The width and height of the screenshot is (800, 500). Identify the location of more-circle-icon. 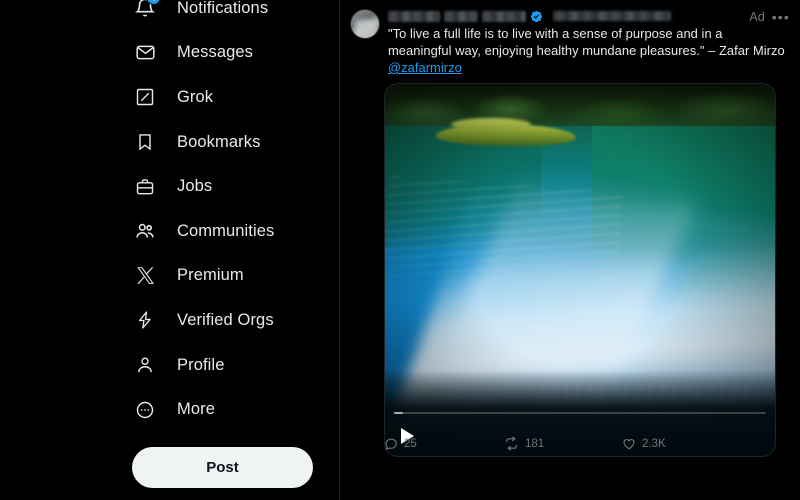
(145, 410).